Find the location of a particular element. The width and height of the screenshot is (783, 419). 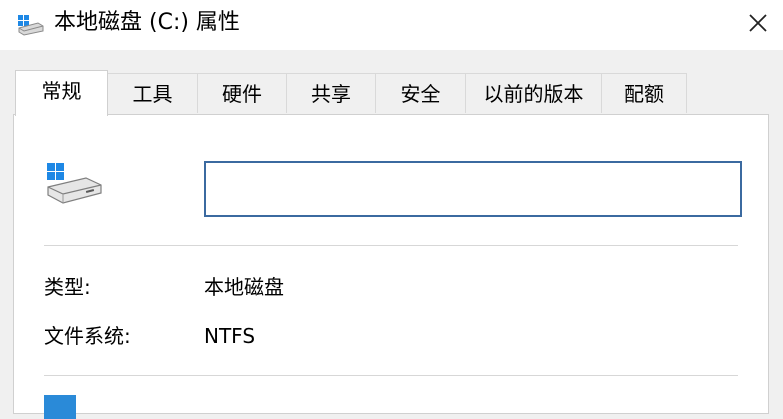

tab-quota: 配额 is located at coordinates (644, 93).